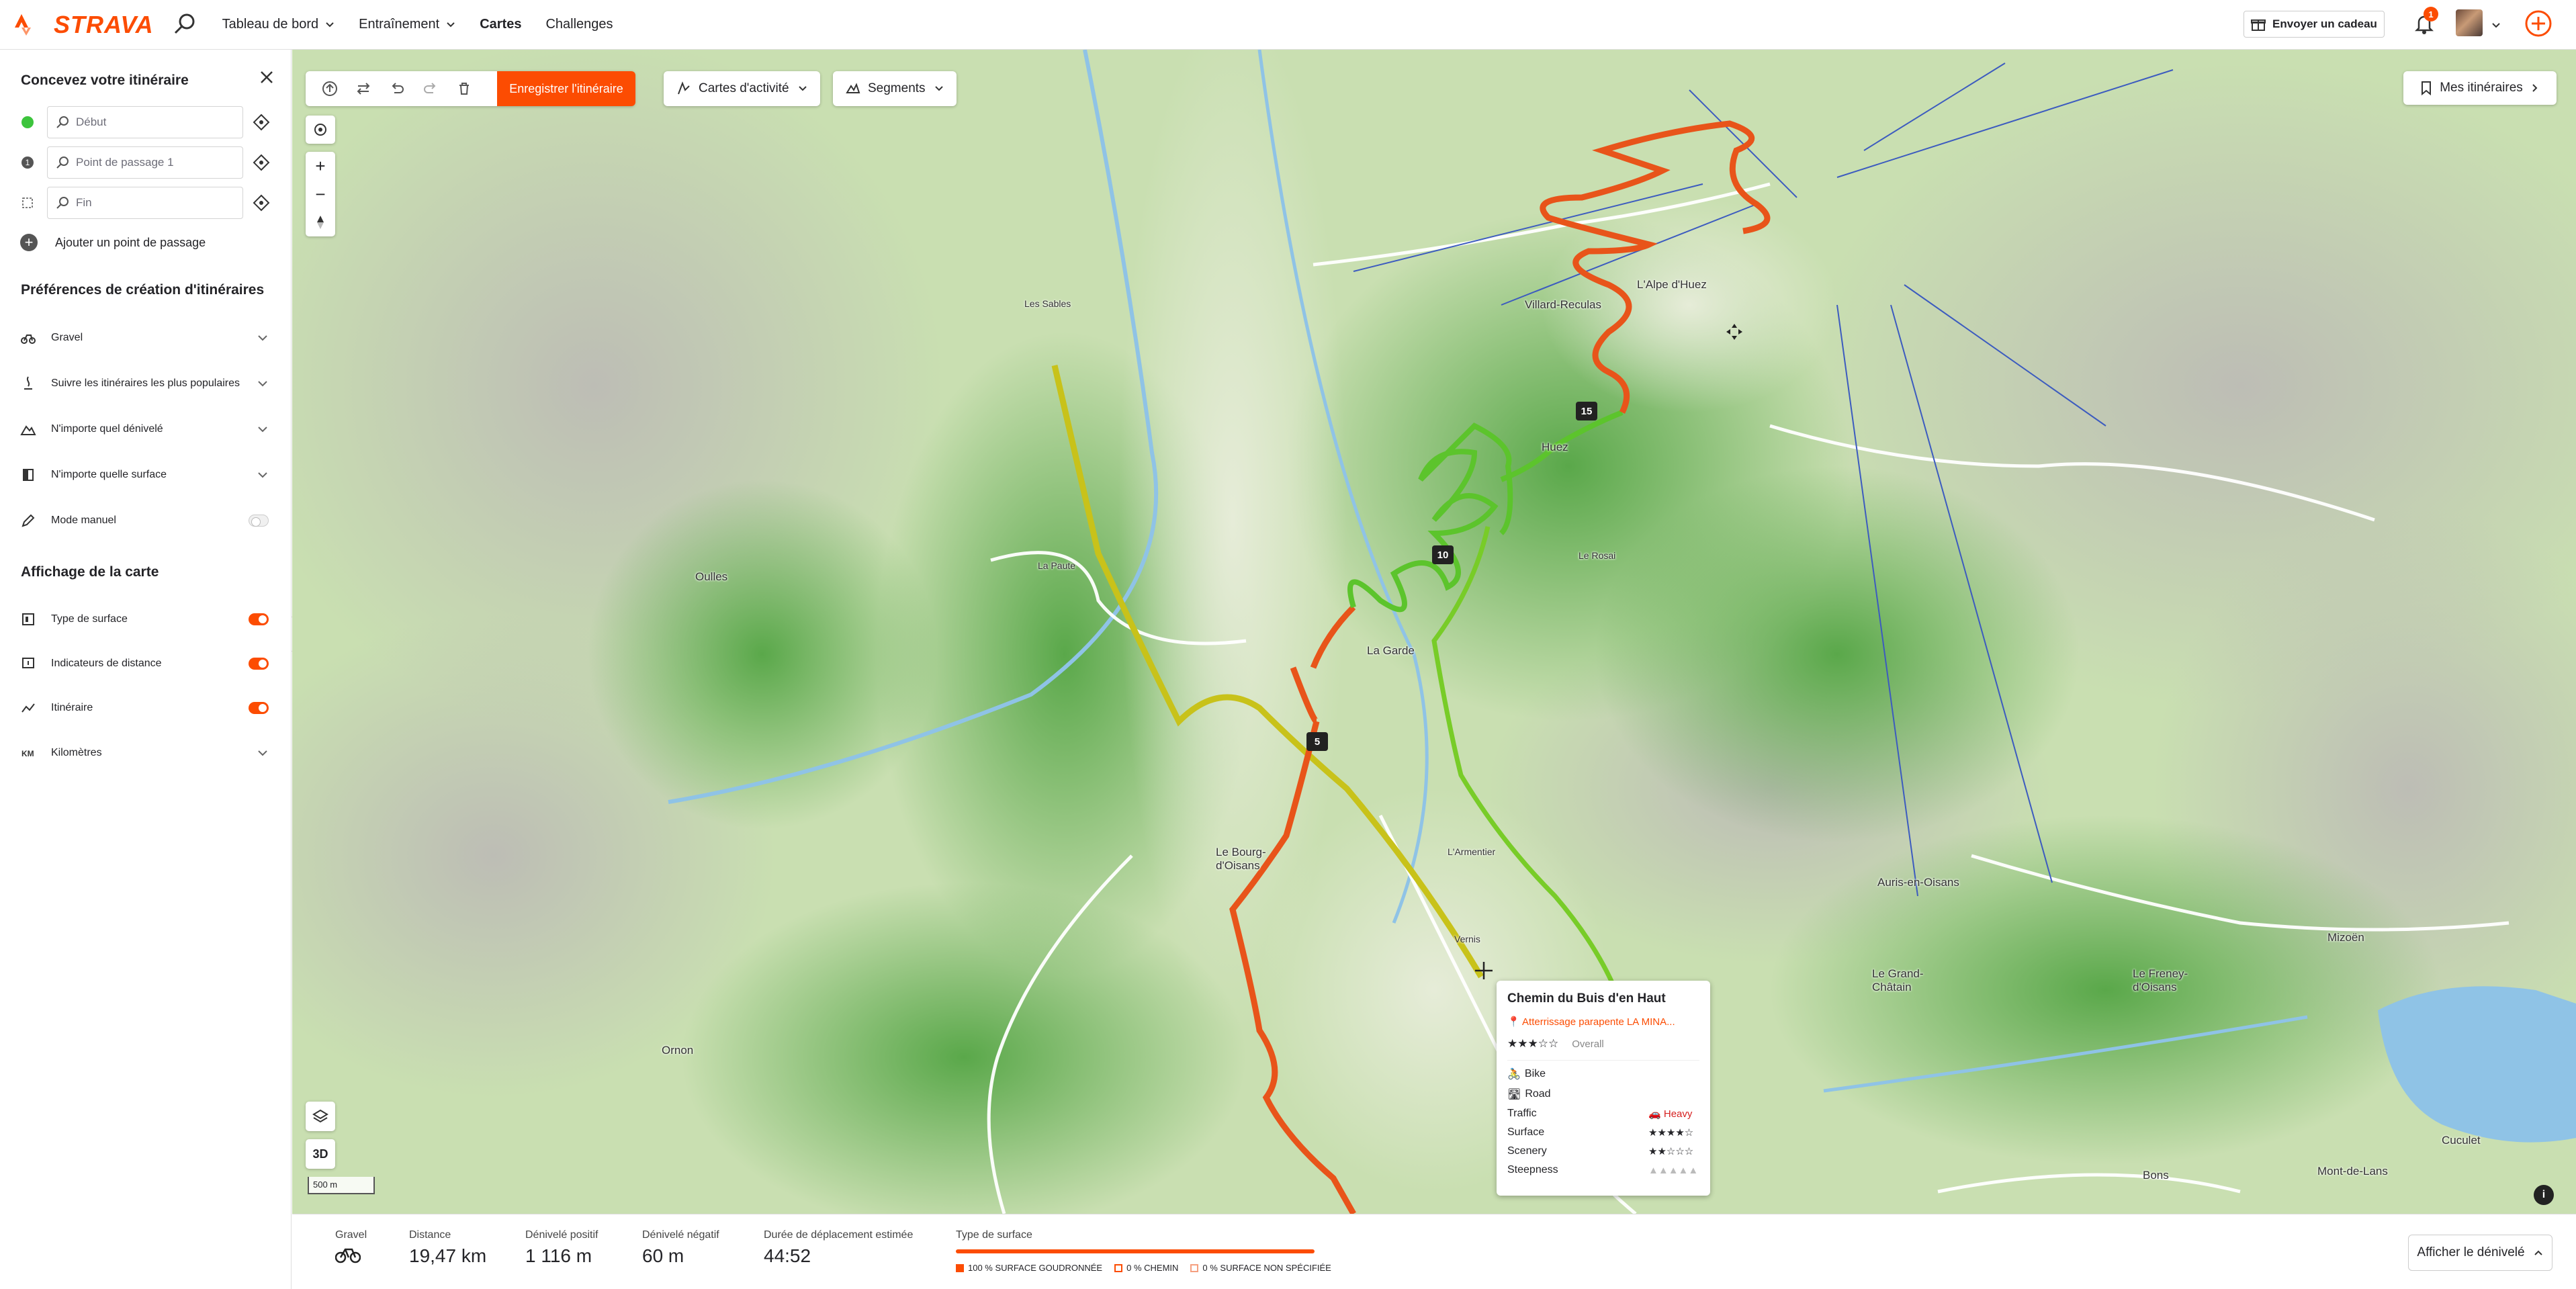 This screenshot has width=2576, height=1289. I want to click on zoom-control: + −, so click(321, 194).